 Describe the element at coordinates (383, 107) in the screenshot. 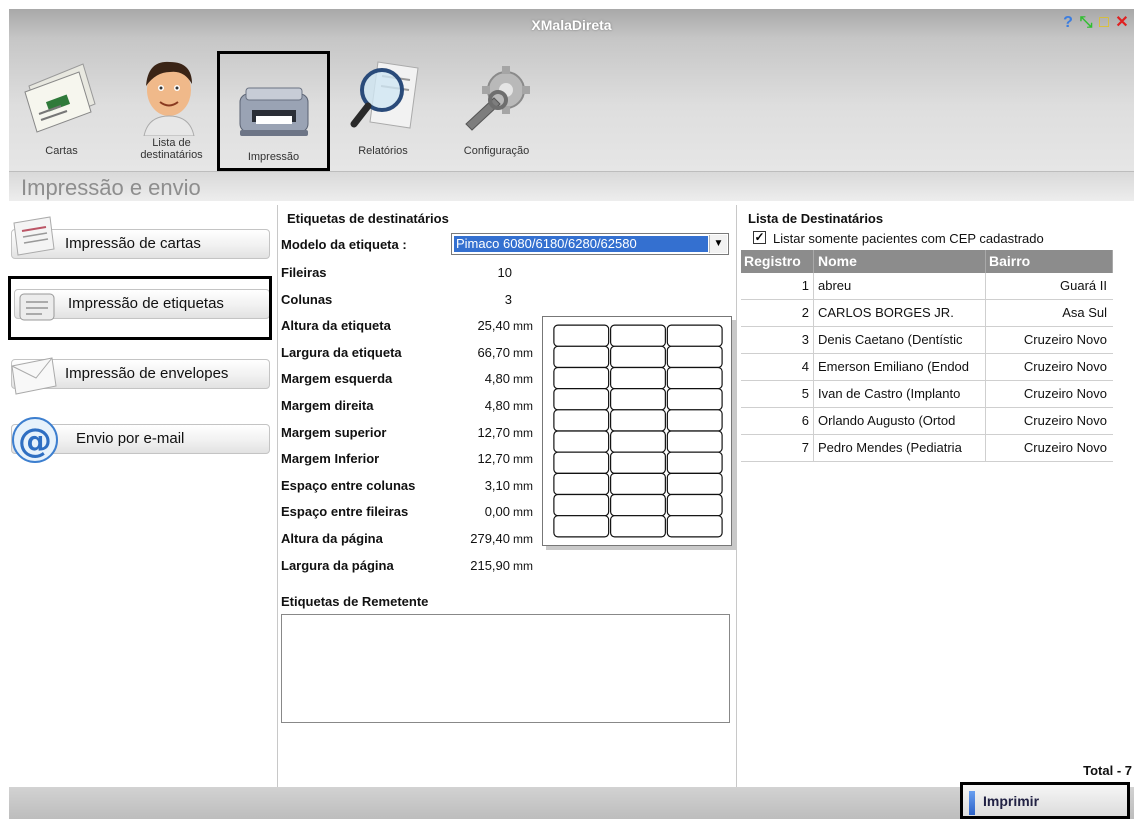

I see `toolbar-item-relatorios: Relatórios` at that location.